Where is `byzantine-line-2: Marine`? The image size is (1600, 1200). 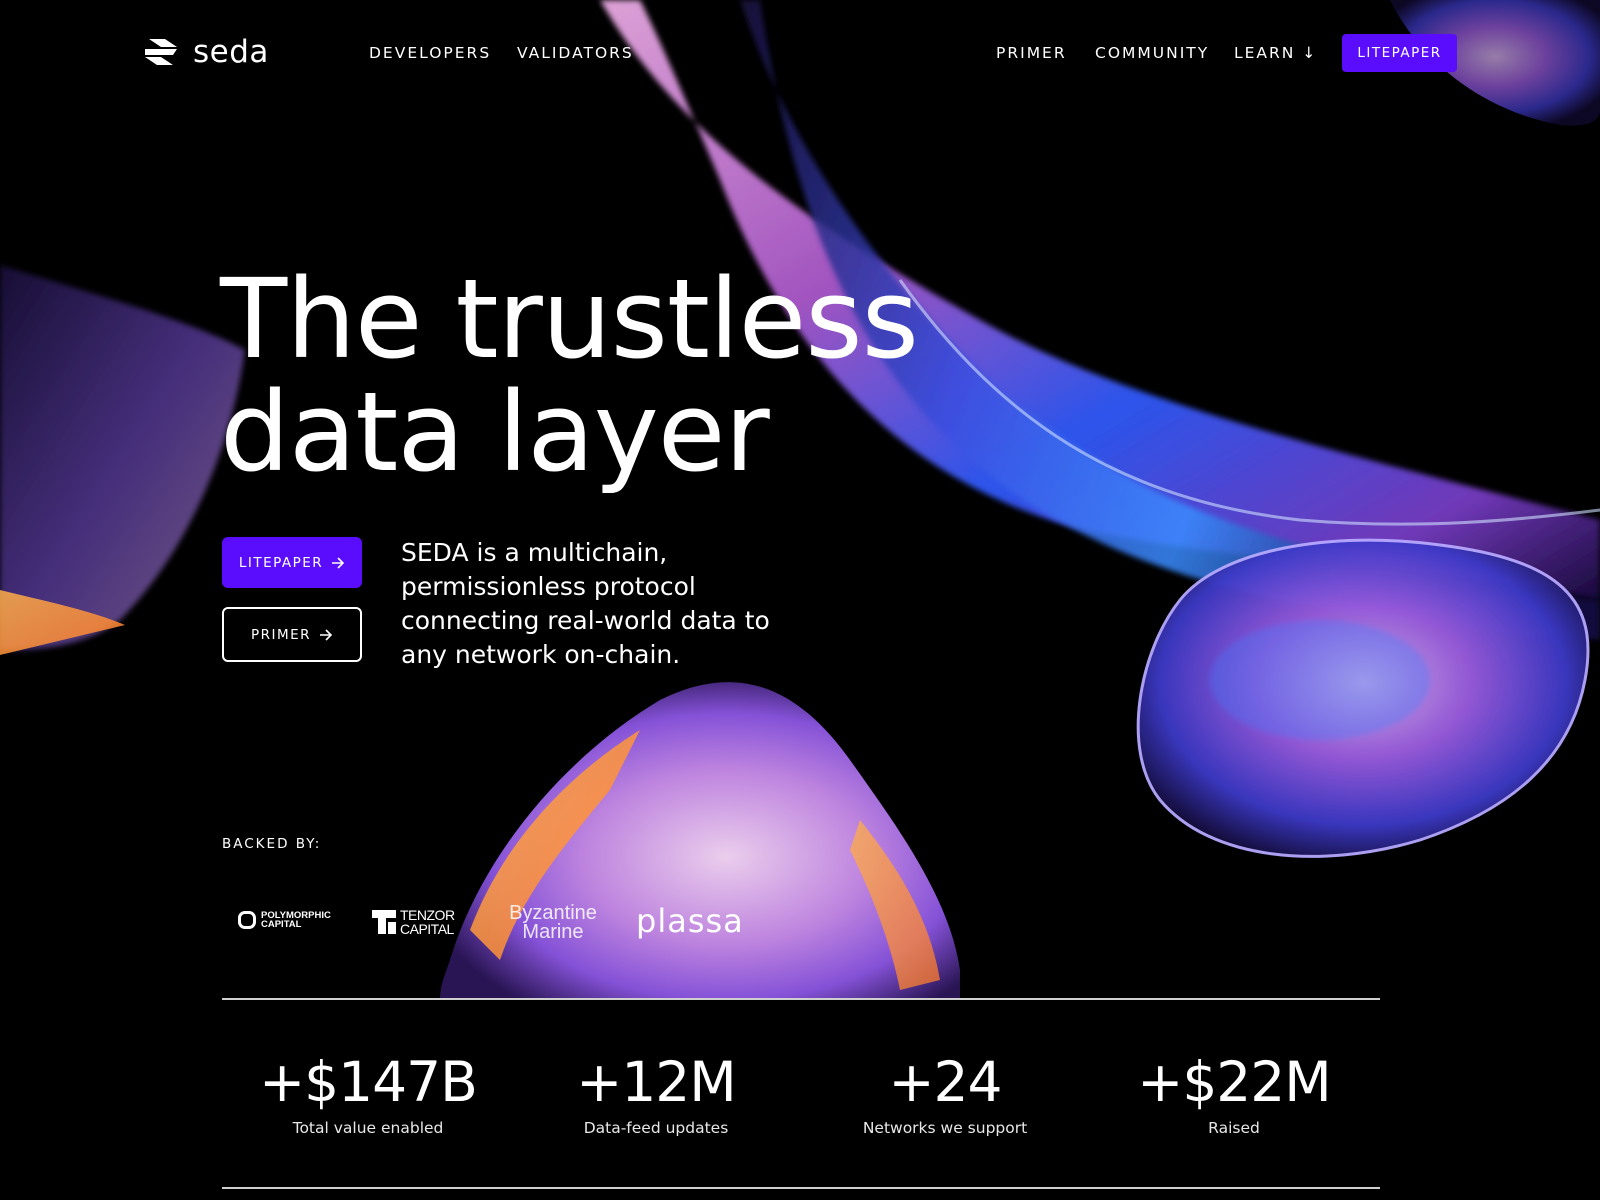
byzantine-line-2: Marine is located at coordinates (553, 932).